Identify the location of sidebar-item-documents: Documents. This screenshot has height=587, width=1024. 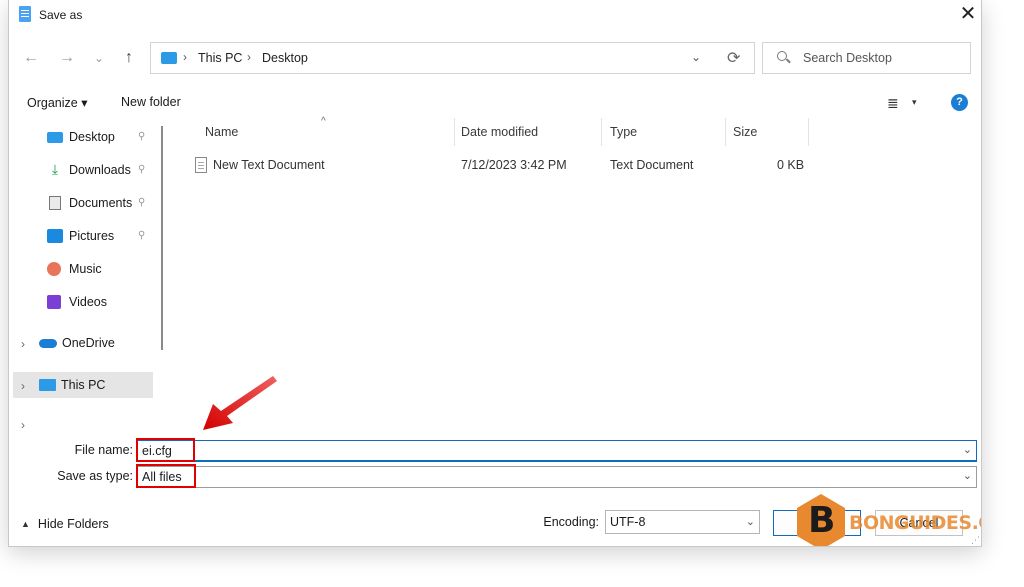
(89, 203).